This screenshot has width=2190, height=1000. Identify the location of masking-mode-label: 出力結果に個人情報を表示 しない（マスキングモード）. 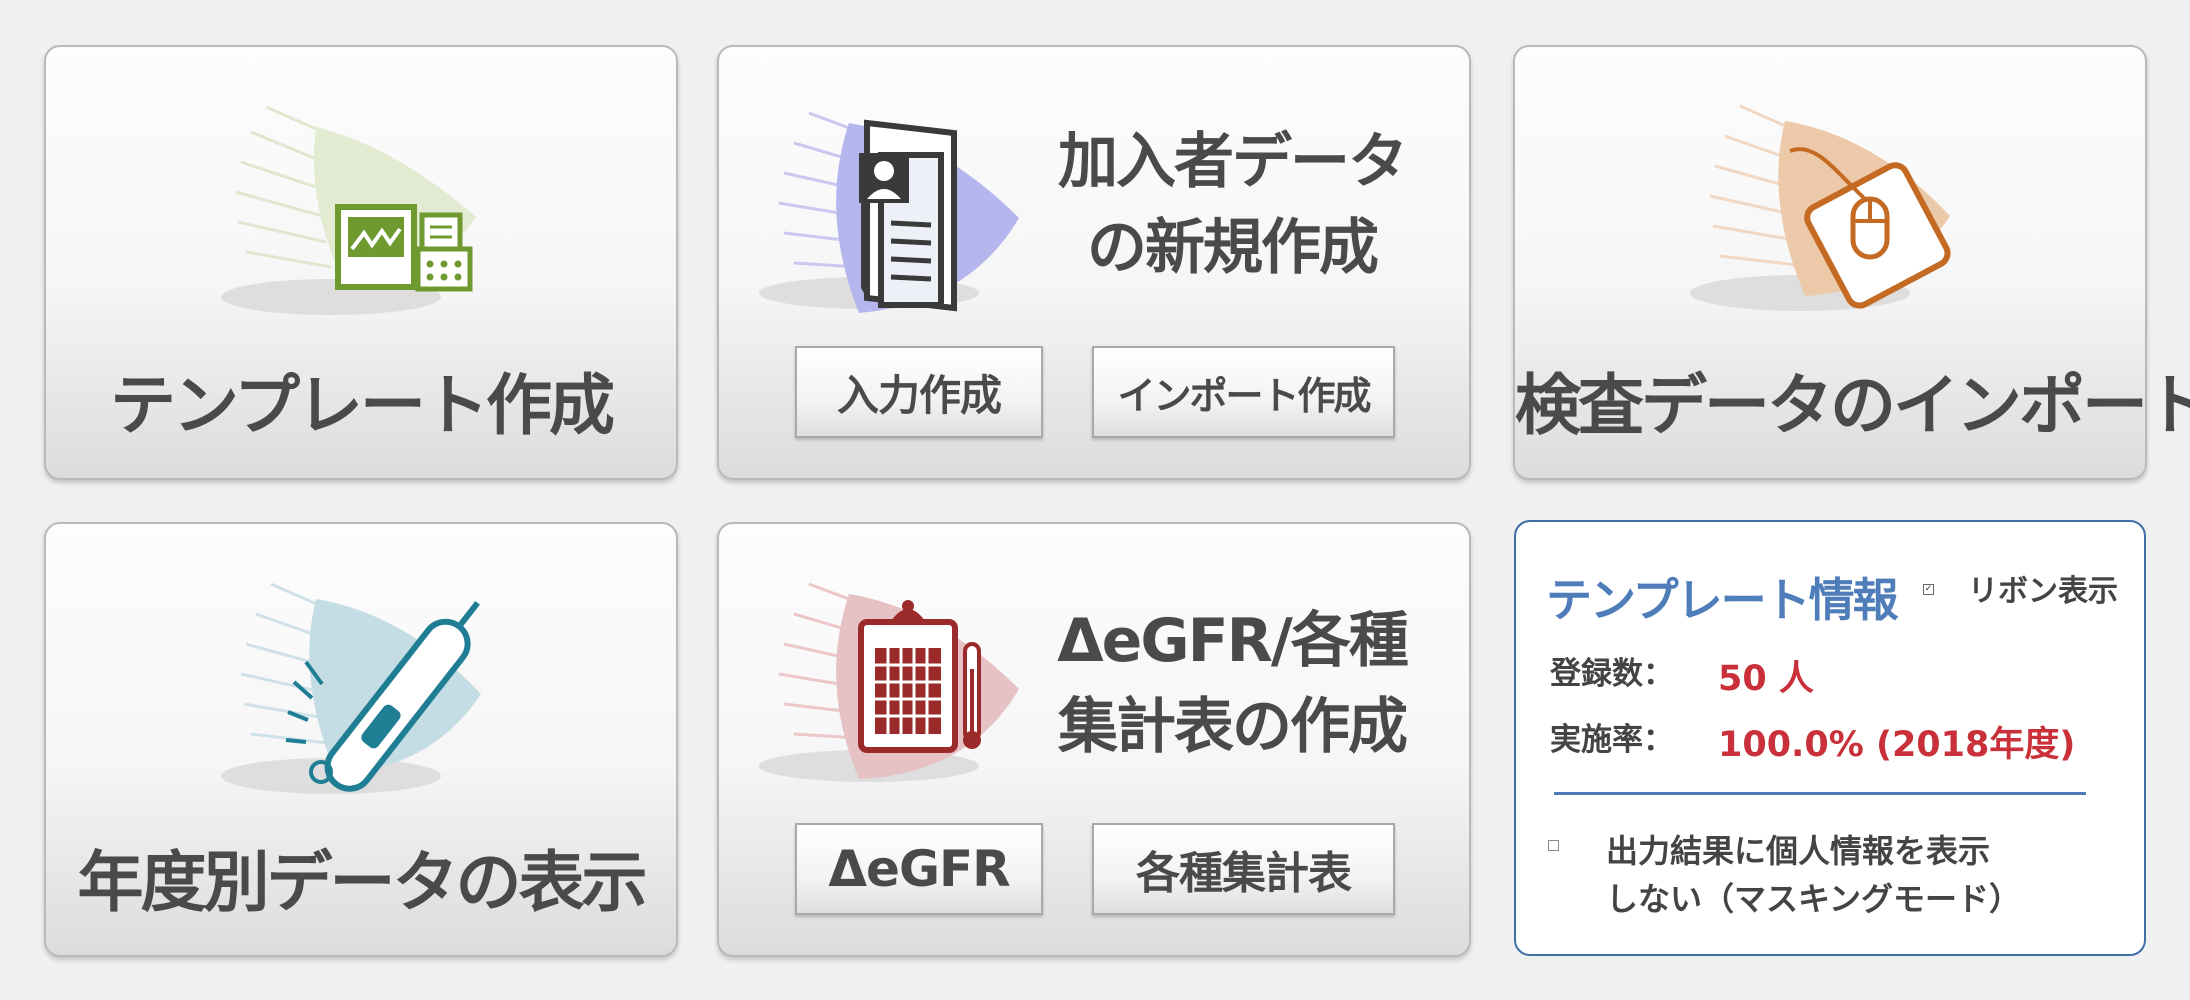
(1813, 875).